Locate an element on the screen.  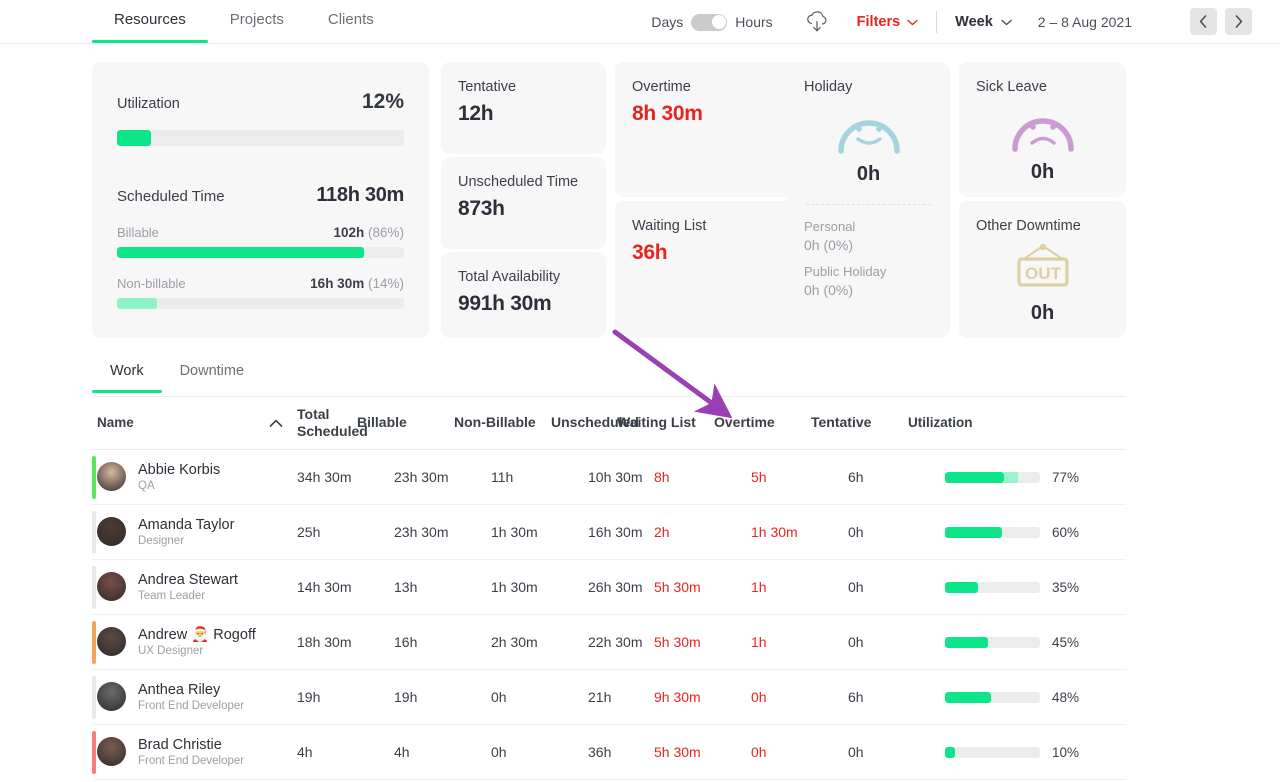
days-label: Days is located at coordinates (667, 22).